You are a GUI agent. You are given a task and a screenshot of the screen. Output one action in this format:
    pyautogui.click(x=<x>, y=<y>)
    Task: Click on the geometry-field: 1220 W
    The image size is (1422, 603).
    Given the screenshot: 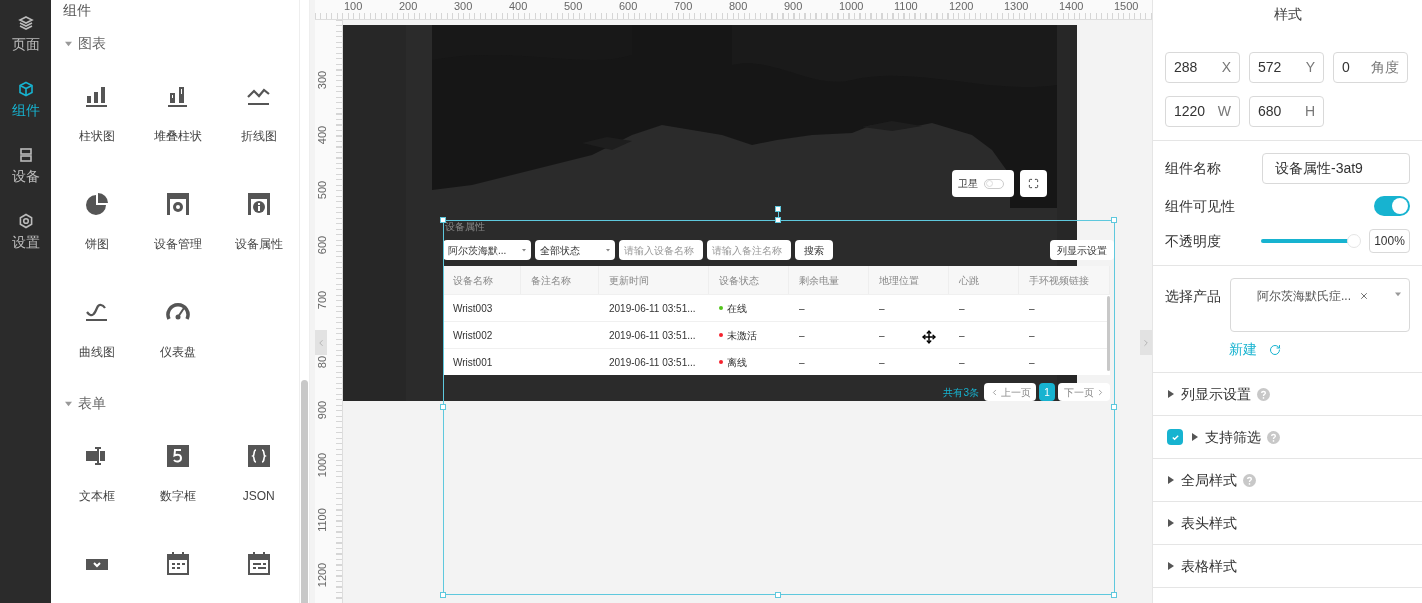 What is the action you would take?
    pyautogui.click(x=1202, y=111)
    